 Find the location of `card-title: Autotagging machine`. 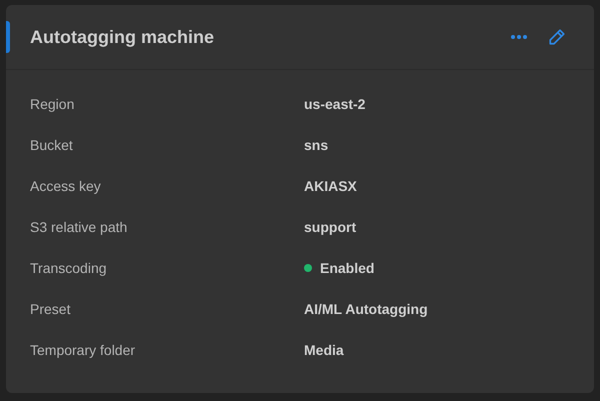

card-title: Autotagging machine is located at coordinates (122, 37).